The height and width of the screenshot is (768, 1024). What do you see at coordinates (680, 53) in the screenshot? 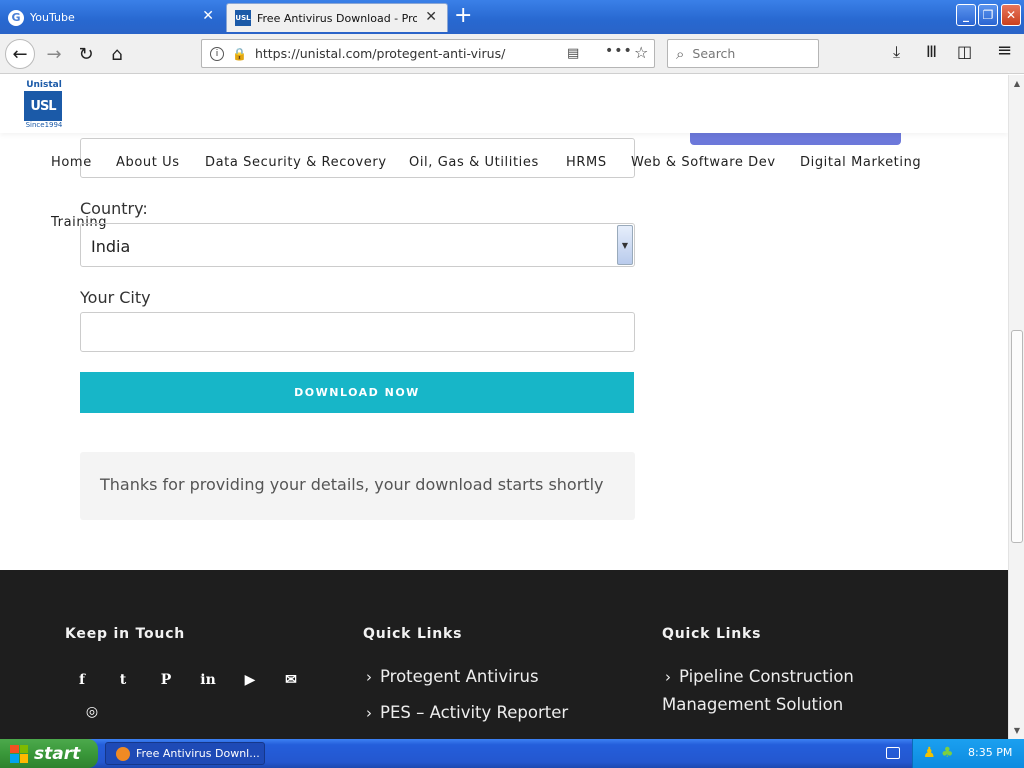
I see `search-icon: ⌕` at bounding box center [680, 53].